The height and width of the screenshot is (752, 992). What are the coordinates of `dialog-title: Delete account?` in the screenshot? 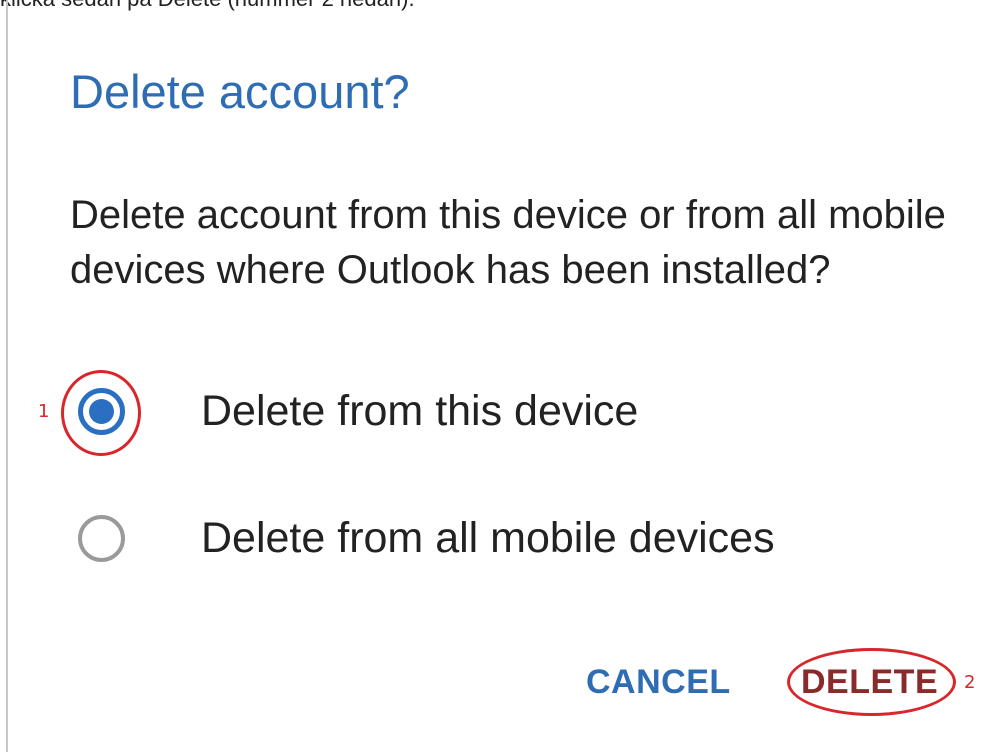 It's located at (240, 91).